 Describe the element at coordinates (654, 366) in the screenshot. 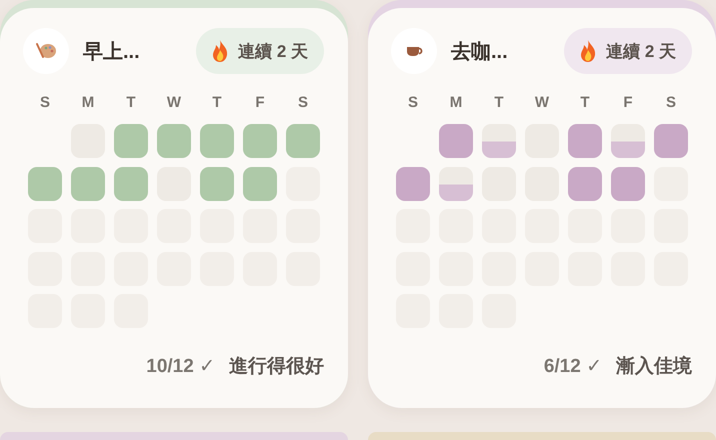

I see `progress-message: 漸入佳境` at that location.